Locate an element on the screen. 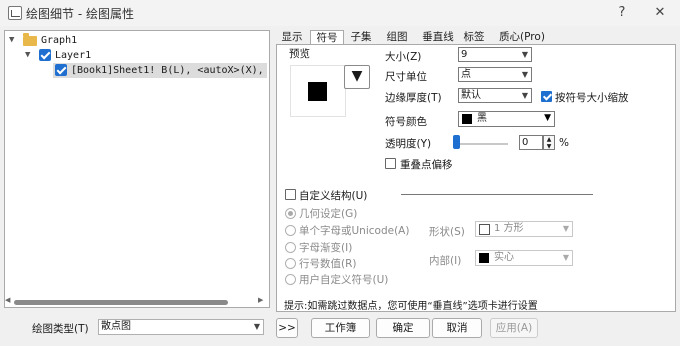 This screenshot has height=346, width=680. tree-graph-label: Graph1 is located at coordinates (59, 40).